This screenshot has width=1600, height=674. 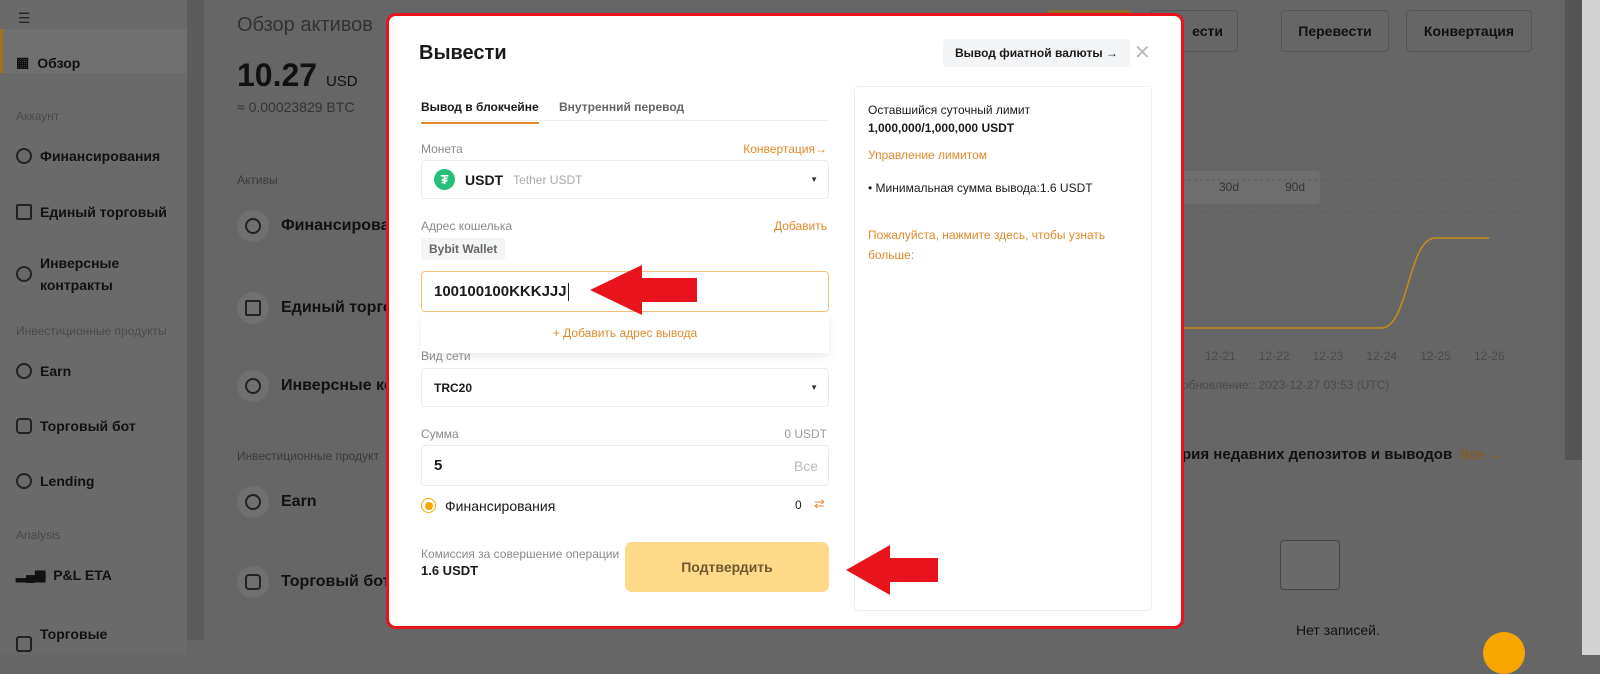 What do you see at coordinates (500, 506) in the screenshot?
I see `source-account: Финансирования` at bounding box center [500, 506].